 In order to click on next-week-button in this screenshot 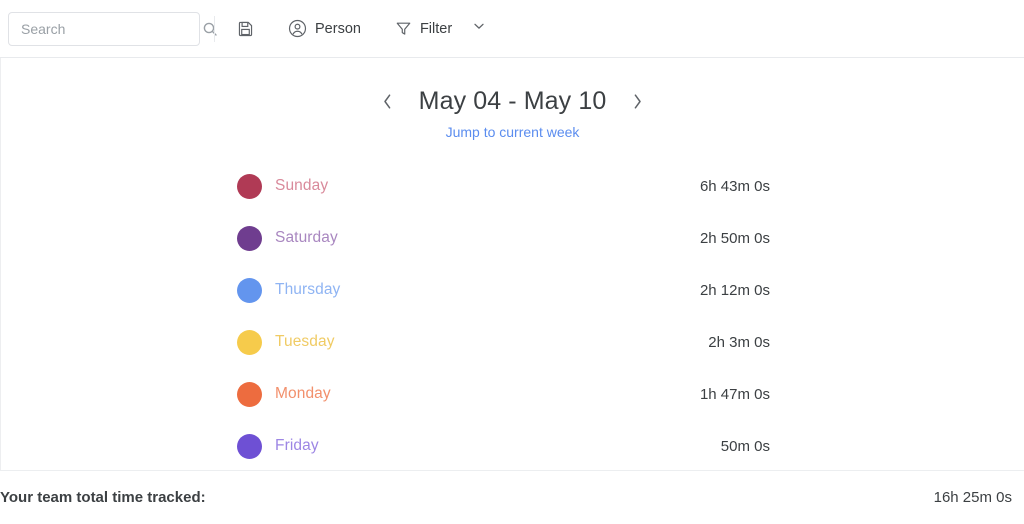, I will do `click(637, 101)`.